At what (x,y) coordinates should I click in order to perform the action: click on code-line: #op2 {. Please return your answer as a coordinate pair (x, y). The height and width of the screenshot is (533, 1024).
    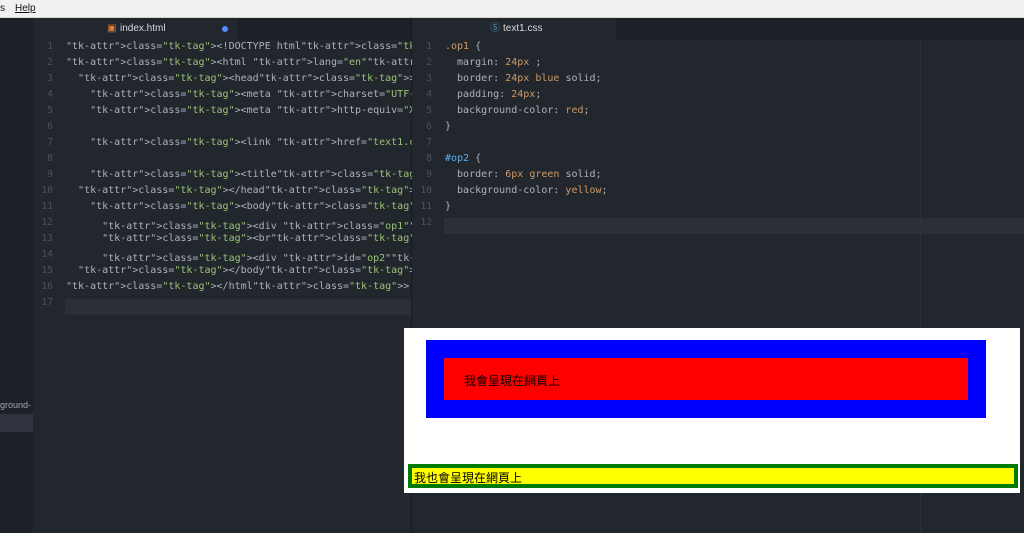
    Looking at the image, I should click on (463, 158).